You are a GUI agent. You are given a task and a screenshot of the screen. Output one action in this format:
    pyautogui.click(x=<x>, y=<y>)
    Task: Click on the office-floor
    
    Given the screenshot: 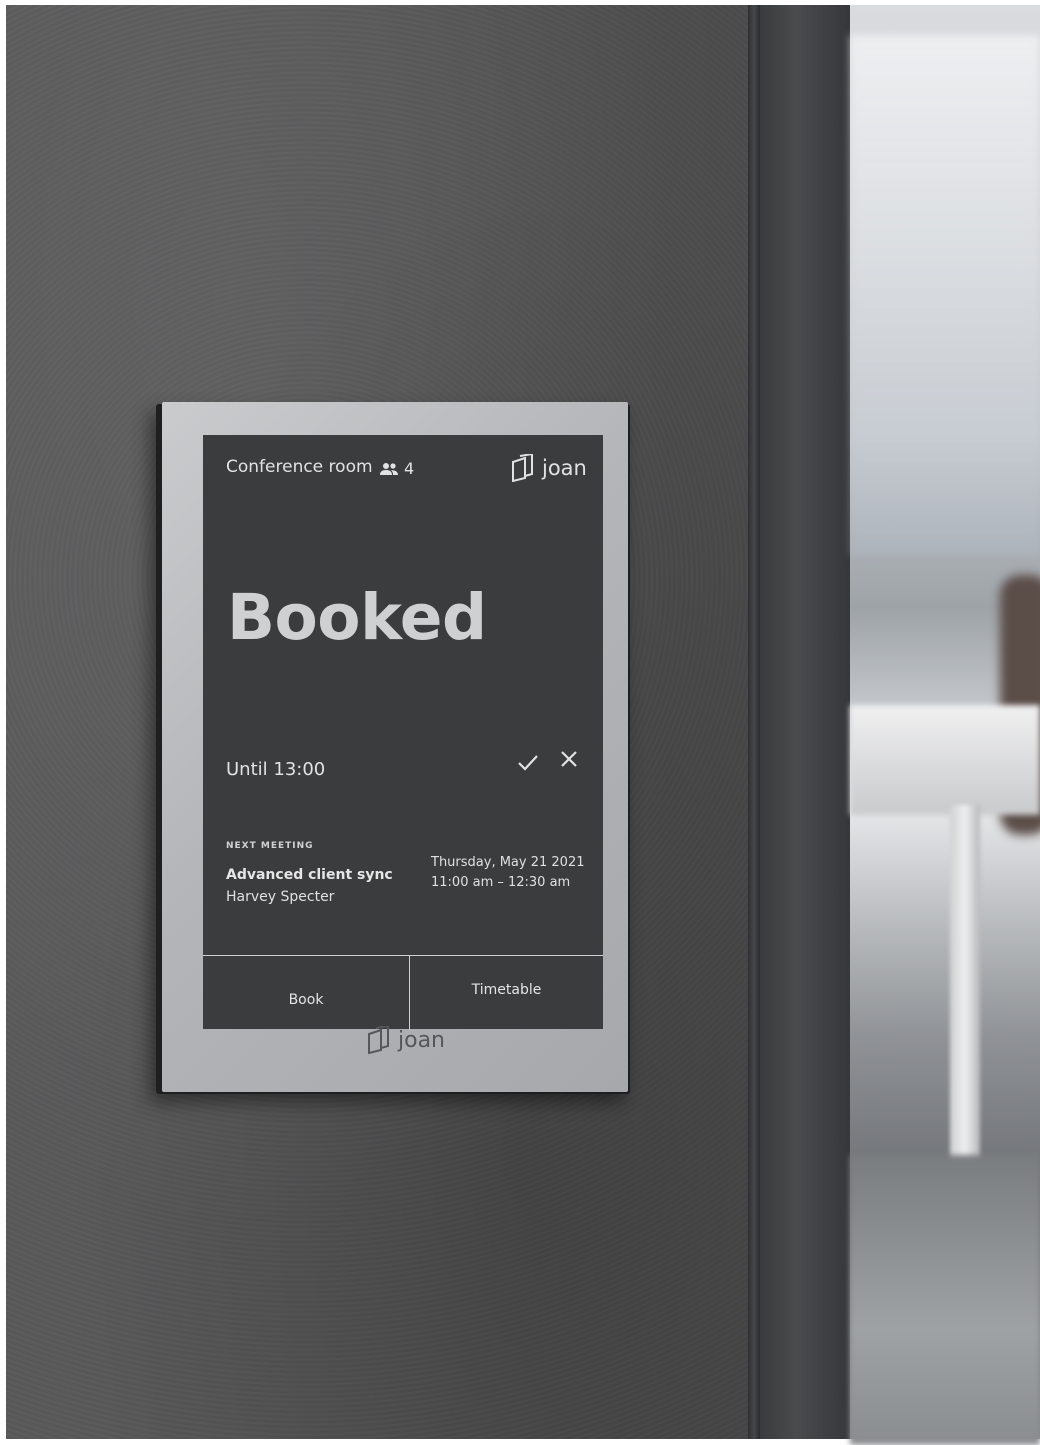 What is the action you would take?
    pyautogui.click(x=945, y=1300)
    